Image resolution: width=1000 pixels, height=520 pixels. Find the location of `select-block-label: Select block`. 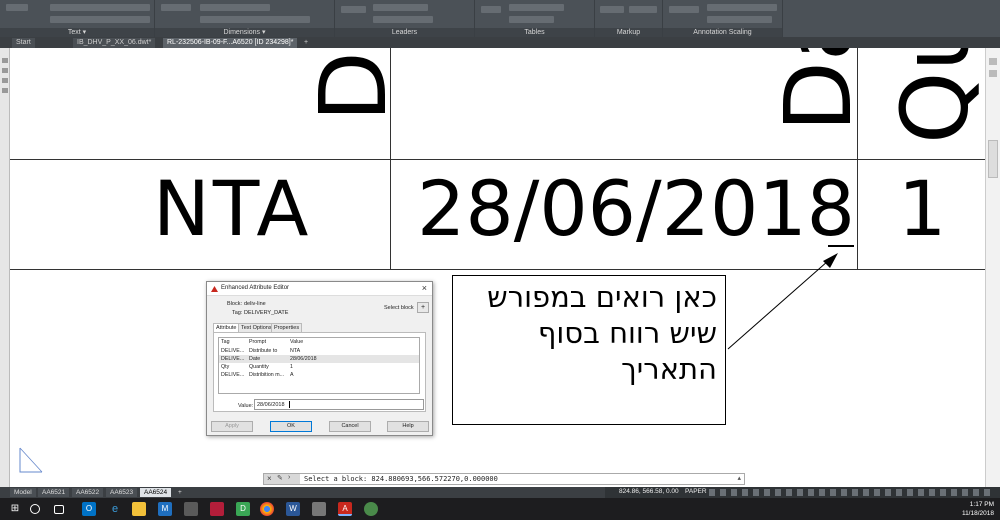

select-block-label: Select block is located at coordinates (399, 308).